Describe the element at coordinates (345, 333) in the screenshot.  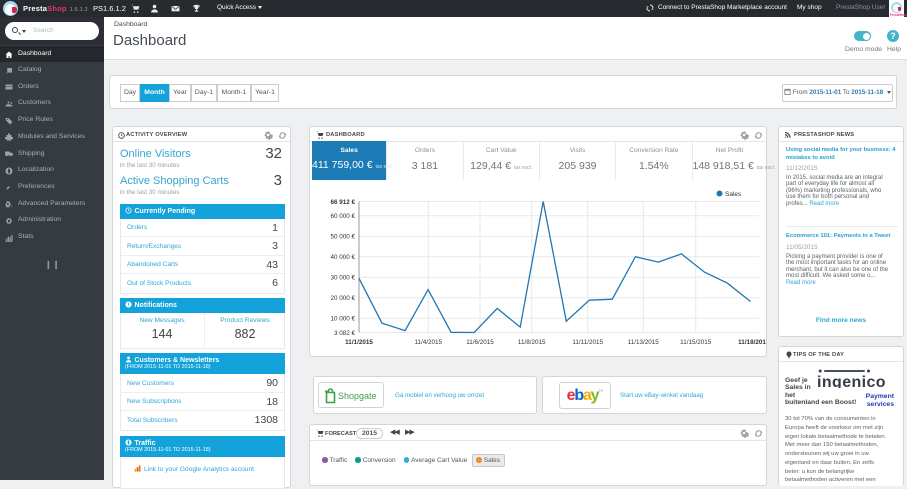
I see `svg-text: 3 082 €` at that location.